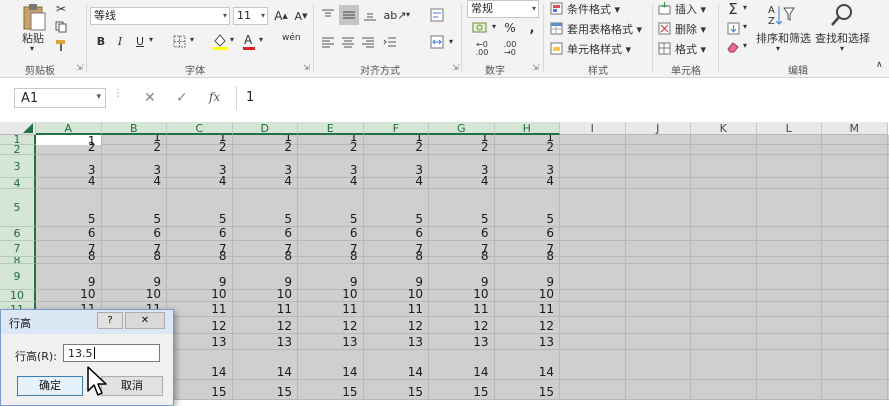  Describe the element at coordinates (262, 147) in the screenshot. I see `cell-d2: 2` at that location.